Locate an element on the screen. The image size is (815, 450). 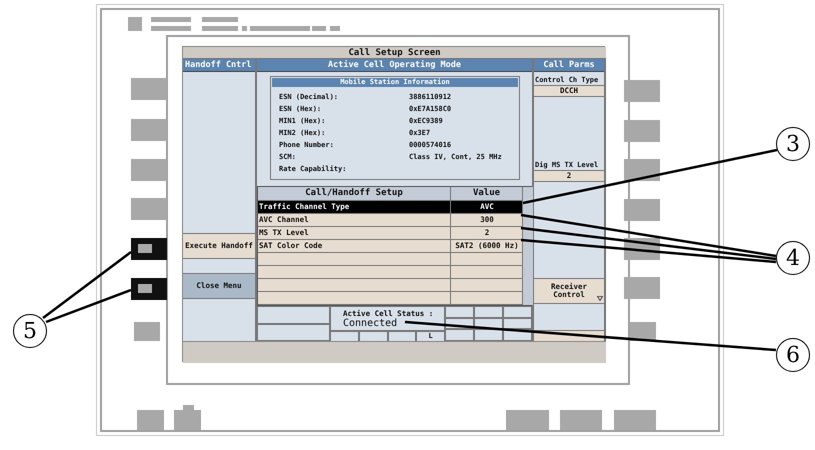
triangle-icon is located at coordinates (600, 298).